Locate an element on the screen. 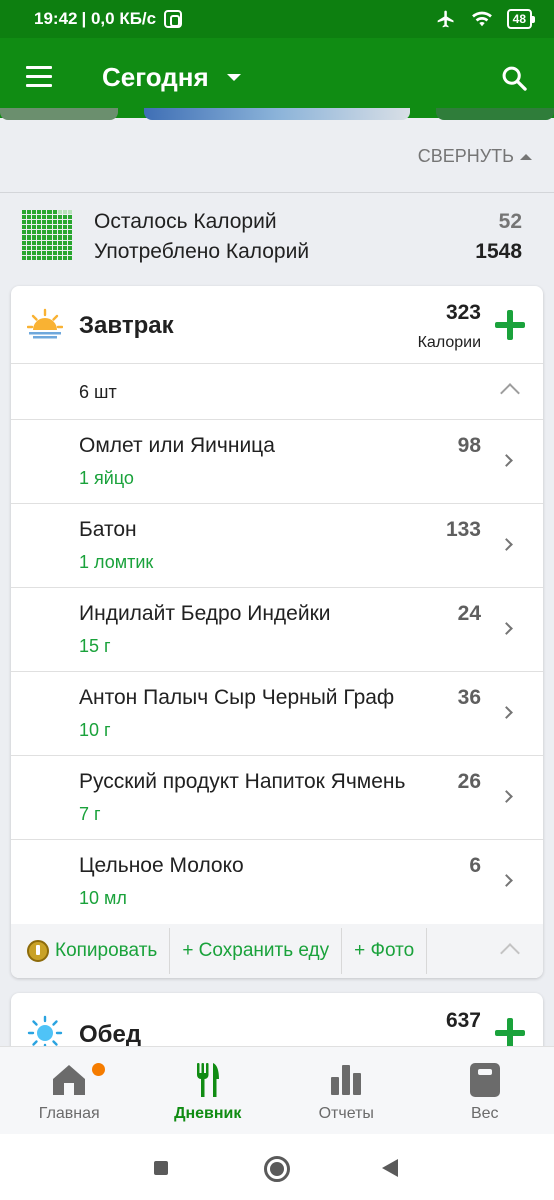  food-name: Омлет или Яичница is located at coordinates (177, 445).